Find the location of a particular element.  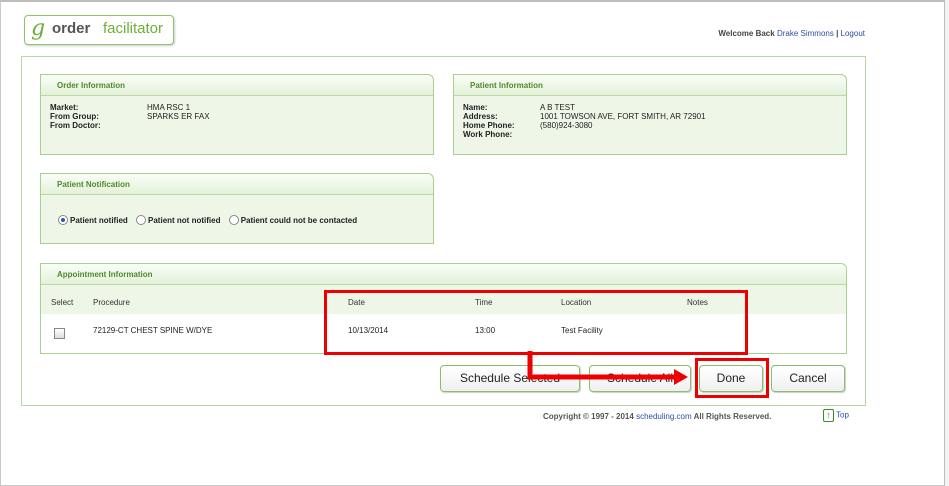

radio-patient-not-contacted is located at coordinates (233, 220).